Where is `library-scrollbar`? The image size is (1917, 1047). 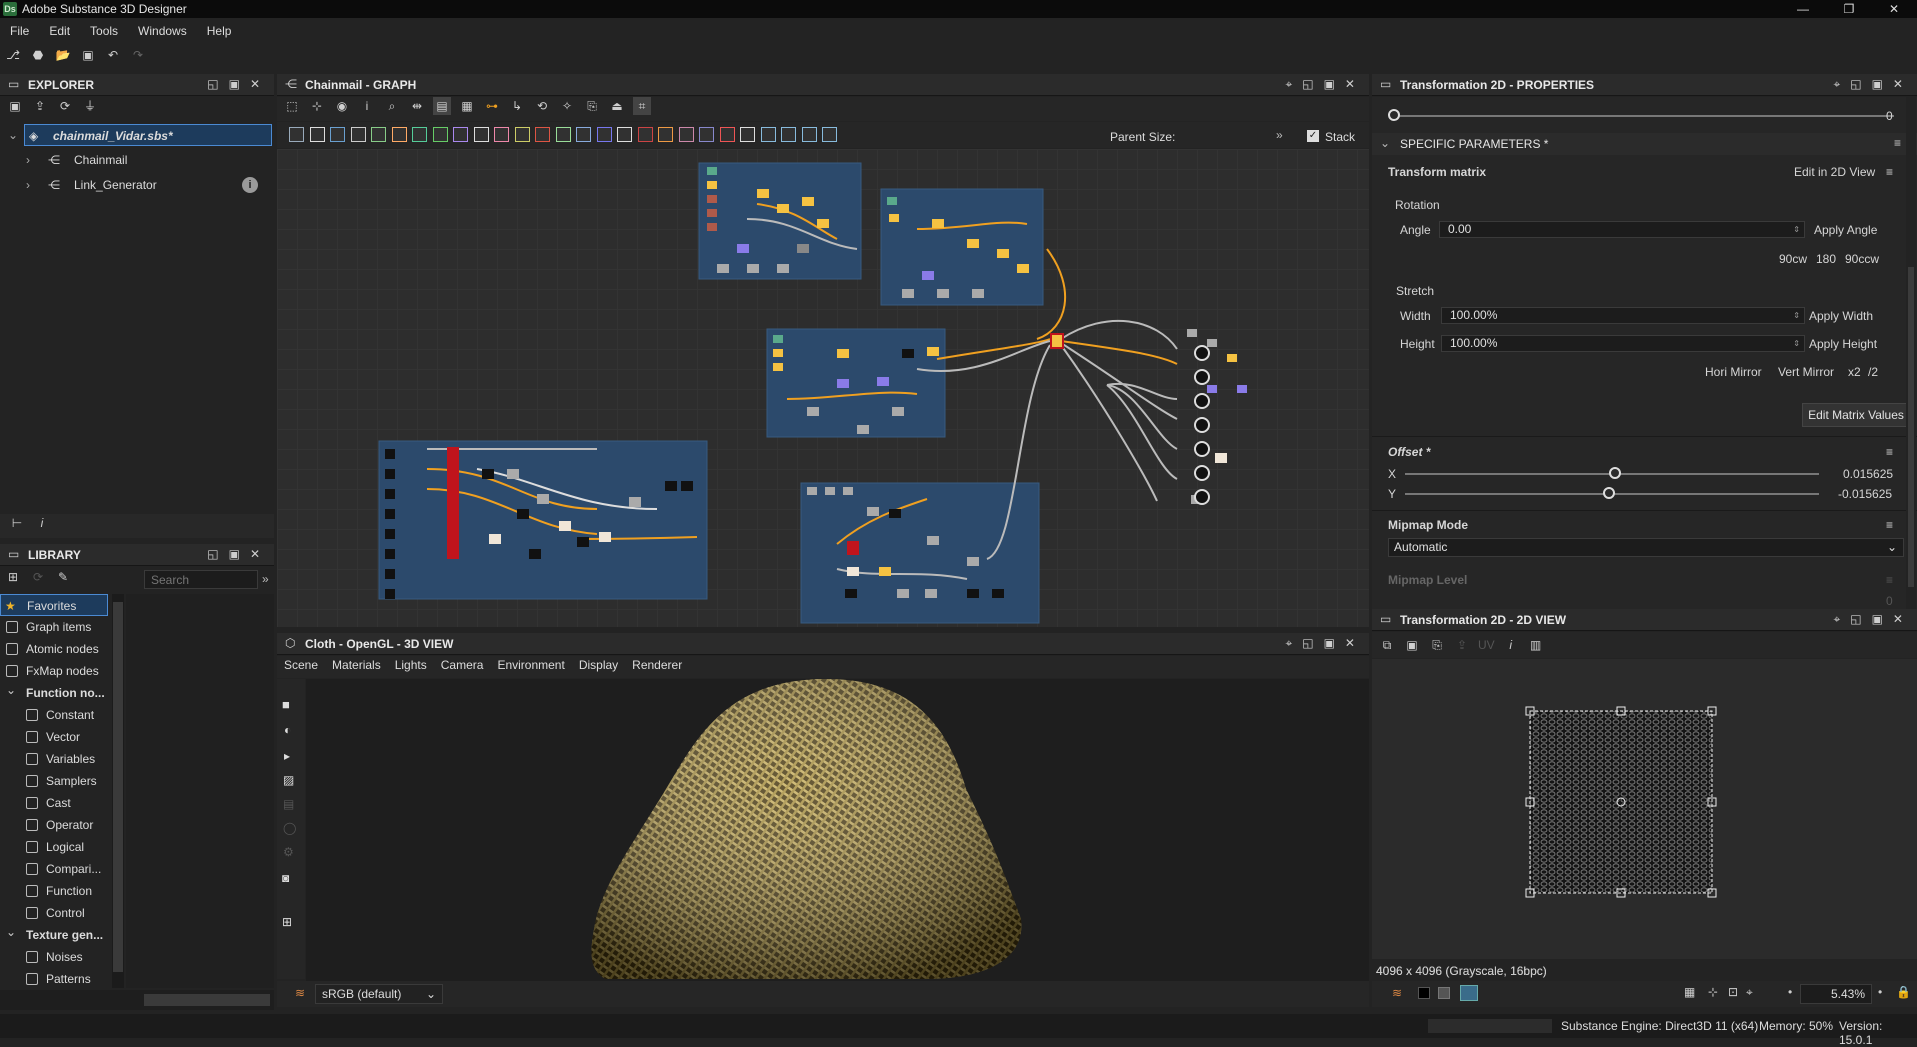 library-scrollbar is located at coordinates (118, 791).